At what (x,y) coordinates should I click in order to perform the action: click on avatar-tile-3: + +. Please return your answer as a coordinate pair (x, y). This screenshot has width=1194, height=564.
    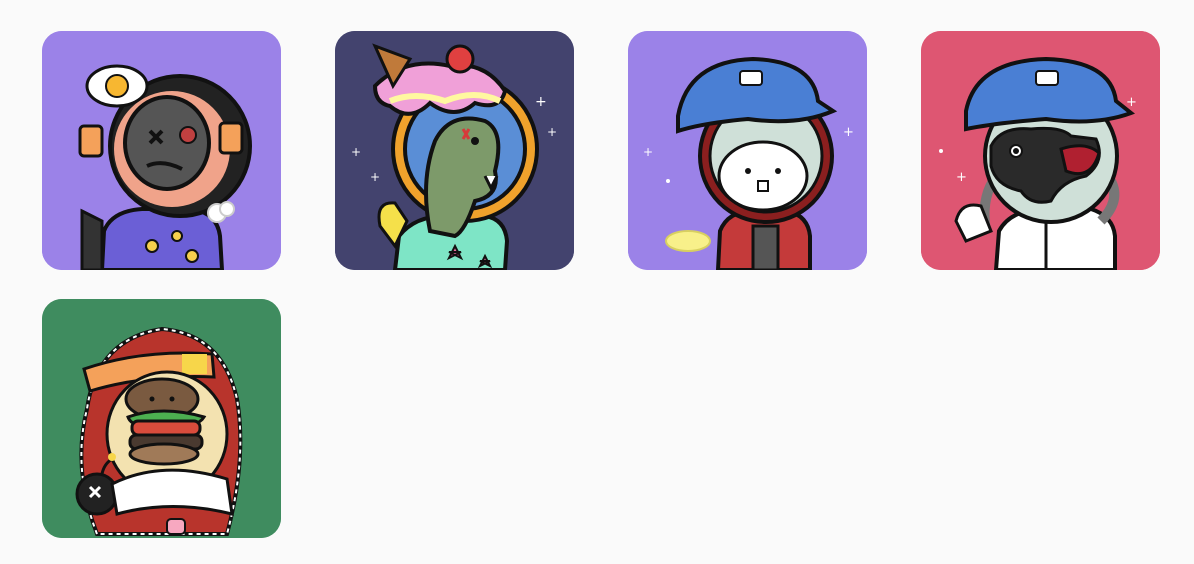
    Looking at the image, I should click on (747, 150).